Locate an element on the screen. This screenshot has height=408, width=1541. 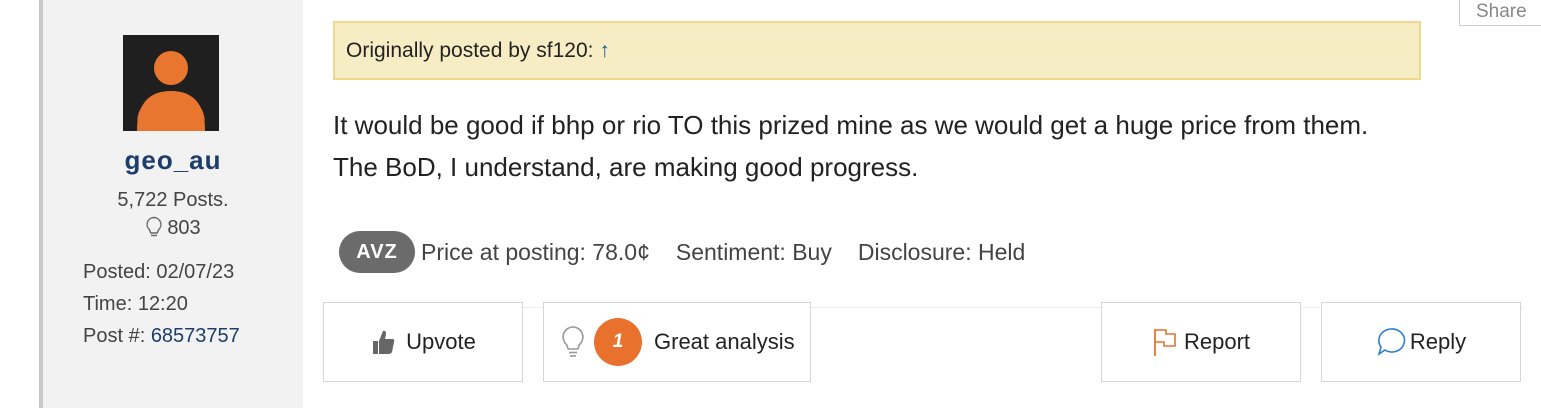
posted-time: Time: 12:20 is located at coordinates (135, 304).